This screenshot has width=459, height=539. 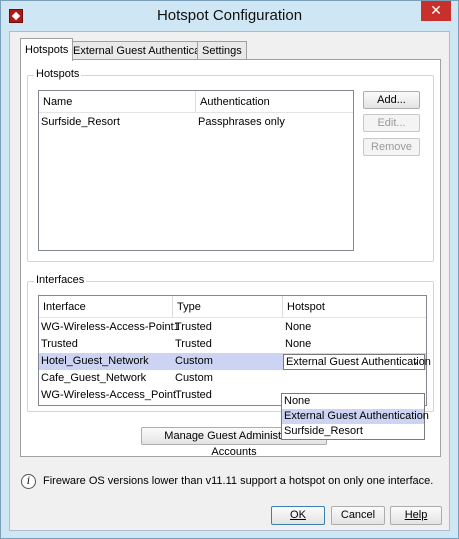 What do you see at coordinates (353, 401) in the screenshot?
I see `dropdown-option: None` at bounding box center [353, 401].